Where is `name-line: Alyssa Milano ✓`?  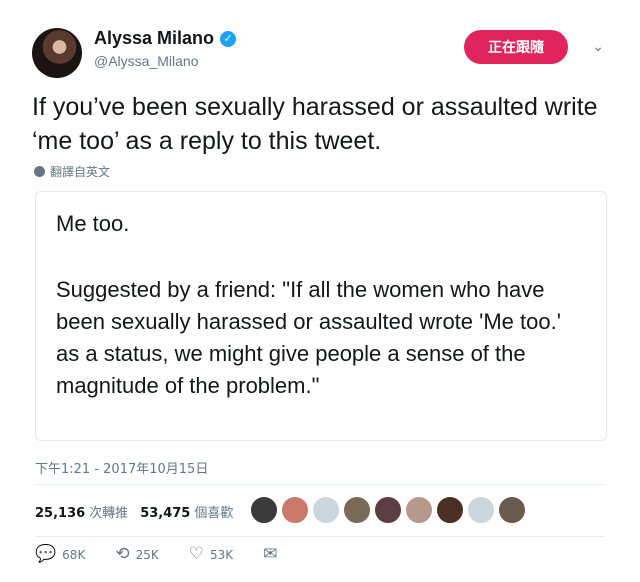
name-line: Alyssa Milano ✓ is located at coordinates (165, 38).